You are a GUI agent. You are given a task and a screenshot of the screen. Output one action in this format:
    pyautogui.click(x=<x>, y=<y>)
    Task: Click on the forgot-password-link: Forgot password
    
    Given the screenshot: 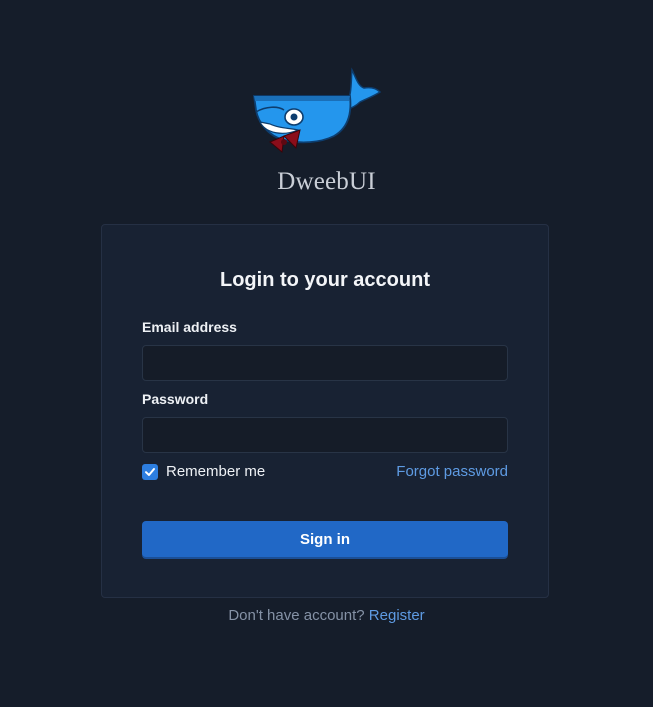 What is the action you would take?
    pyautogui.click(x=452, y=471)
    